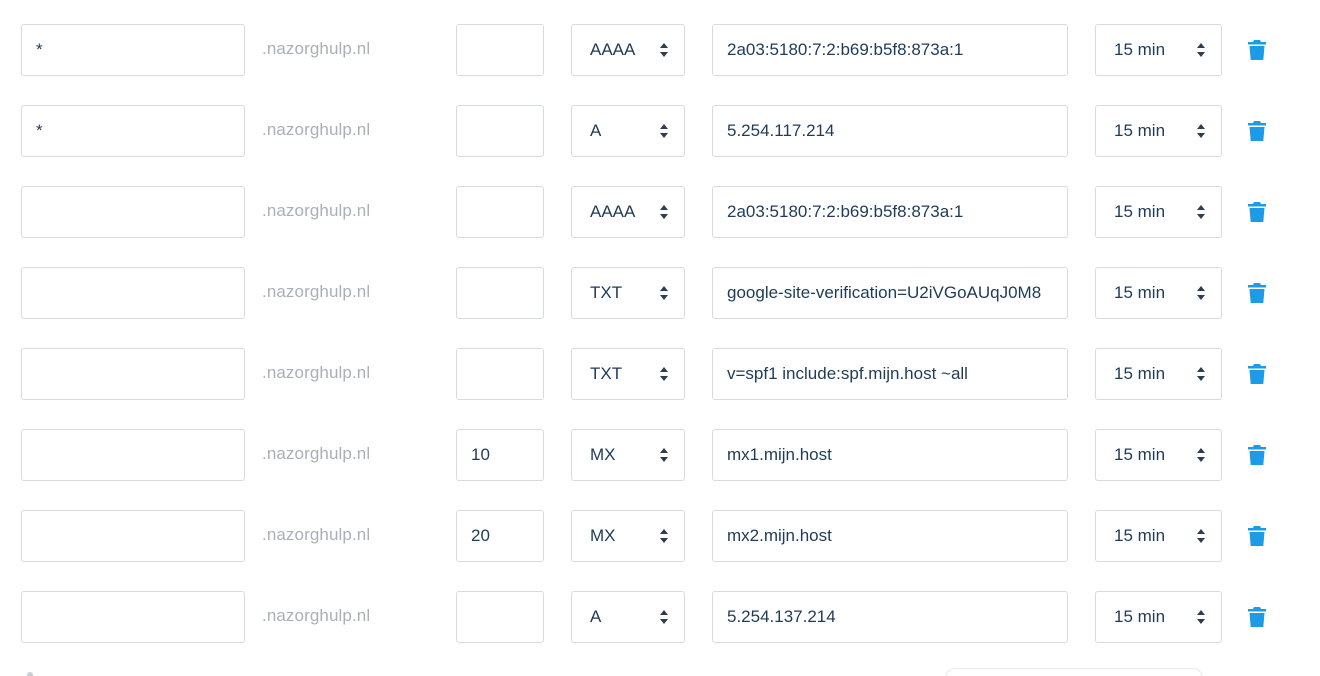  I want to click on record-value-text: 2a03:5180:7:2:b69:b5f8:873a:1, so click(845, 49).